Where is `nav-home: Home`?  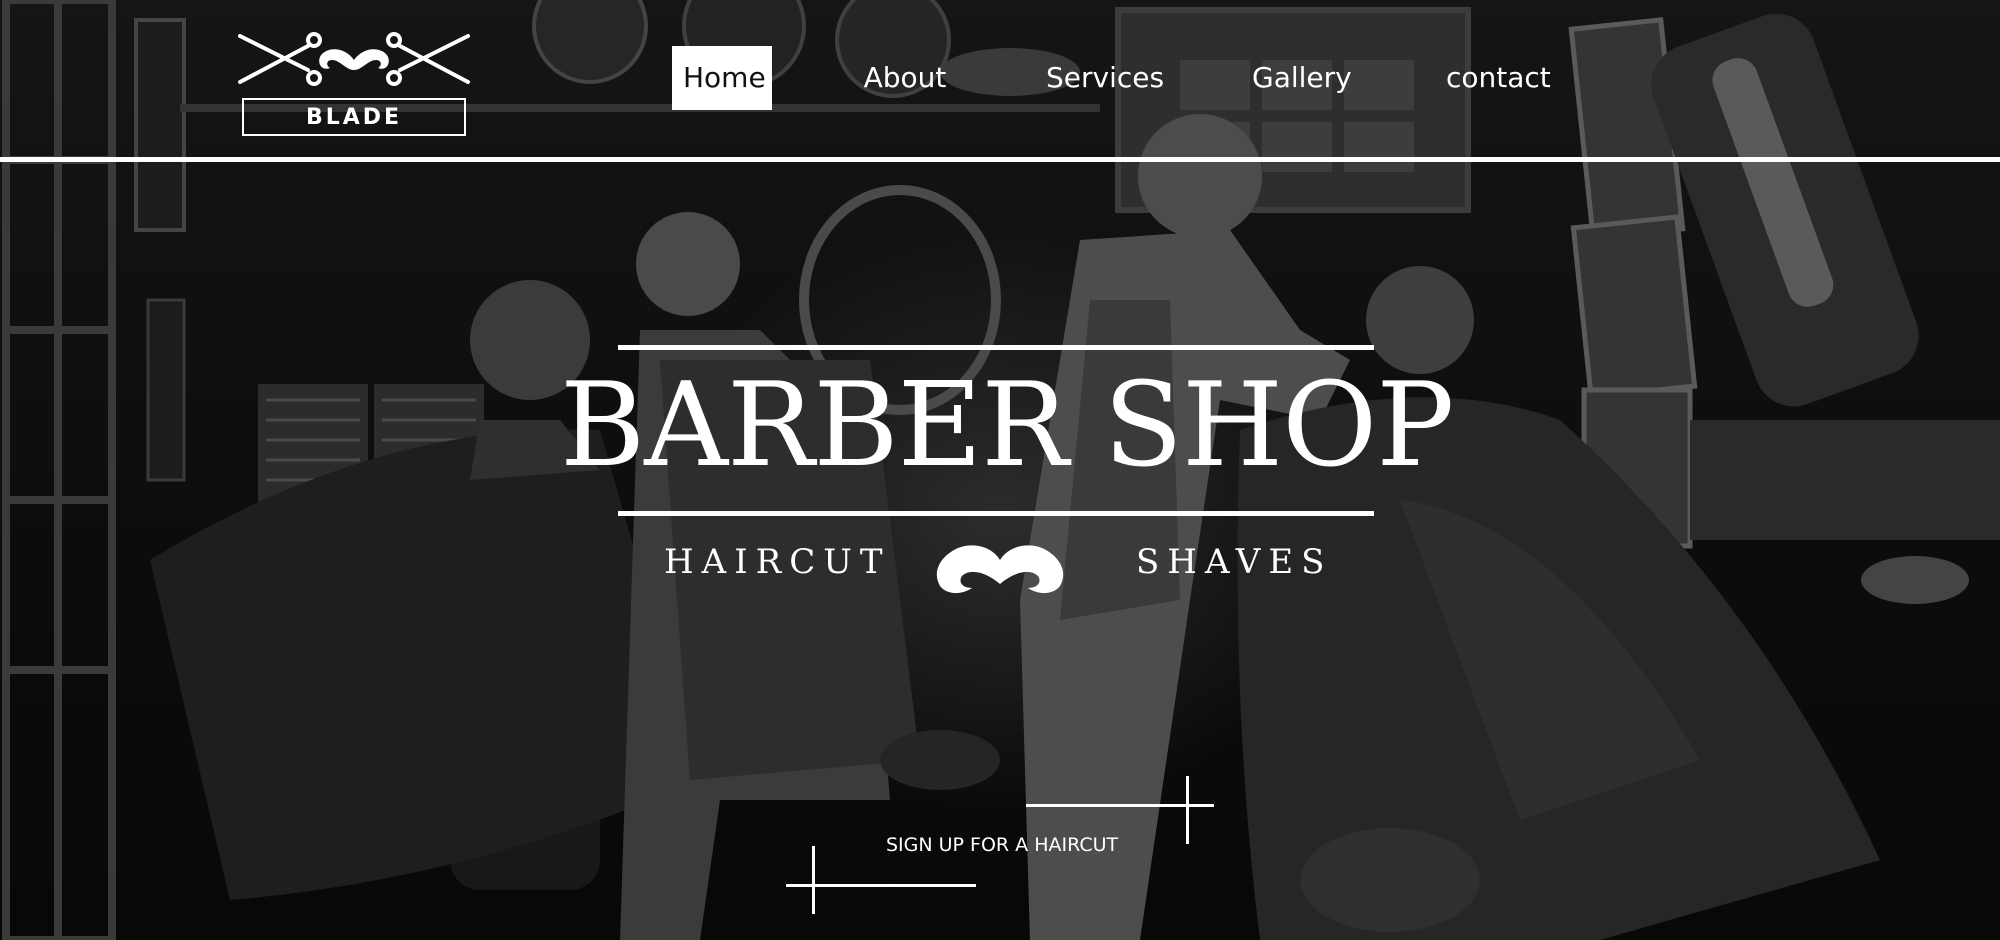 nav-home: Home is located at coordinates (722, 78).